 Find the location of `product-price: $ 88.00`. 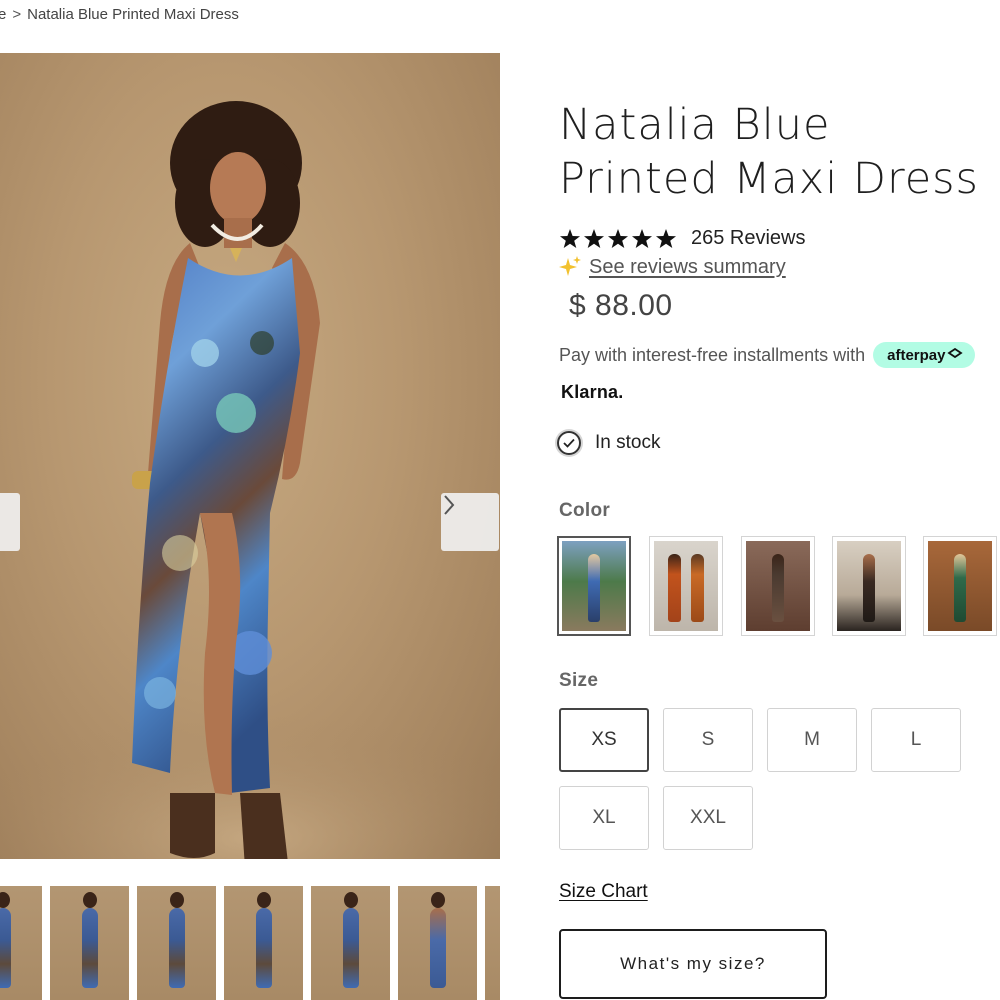

product-price: $ 88.00 is located at coordinates (621, 305).